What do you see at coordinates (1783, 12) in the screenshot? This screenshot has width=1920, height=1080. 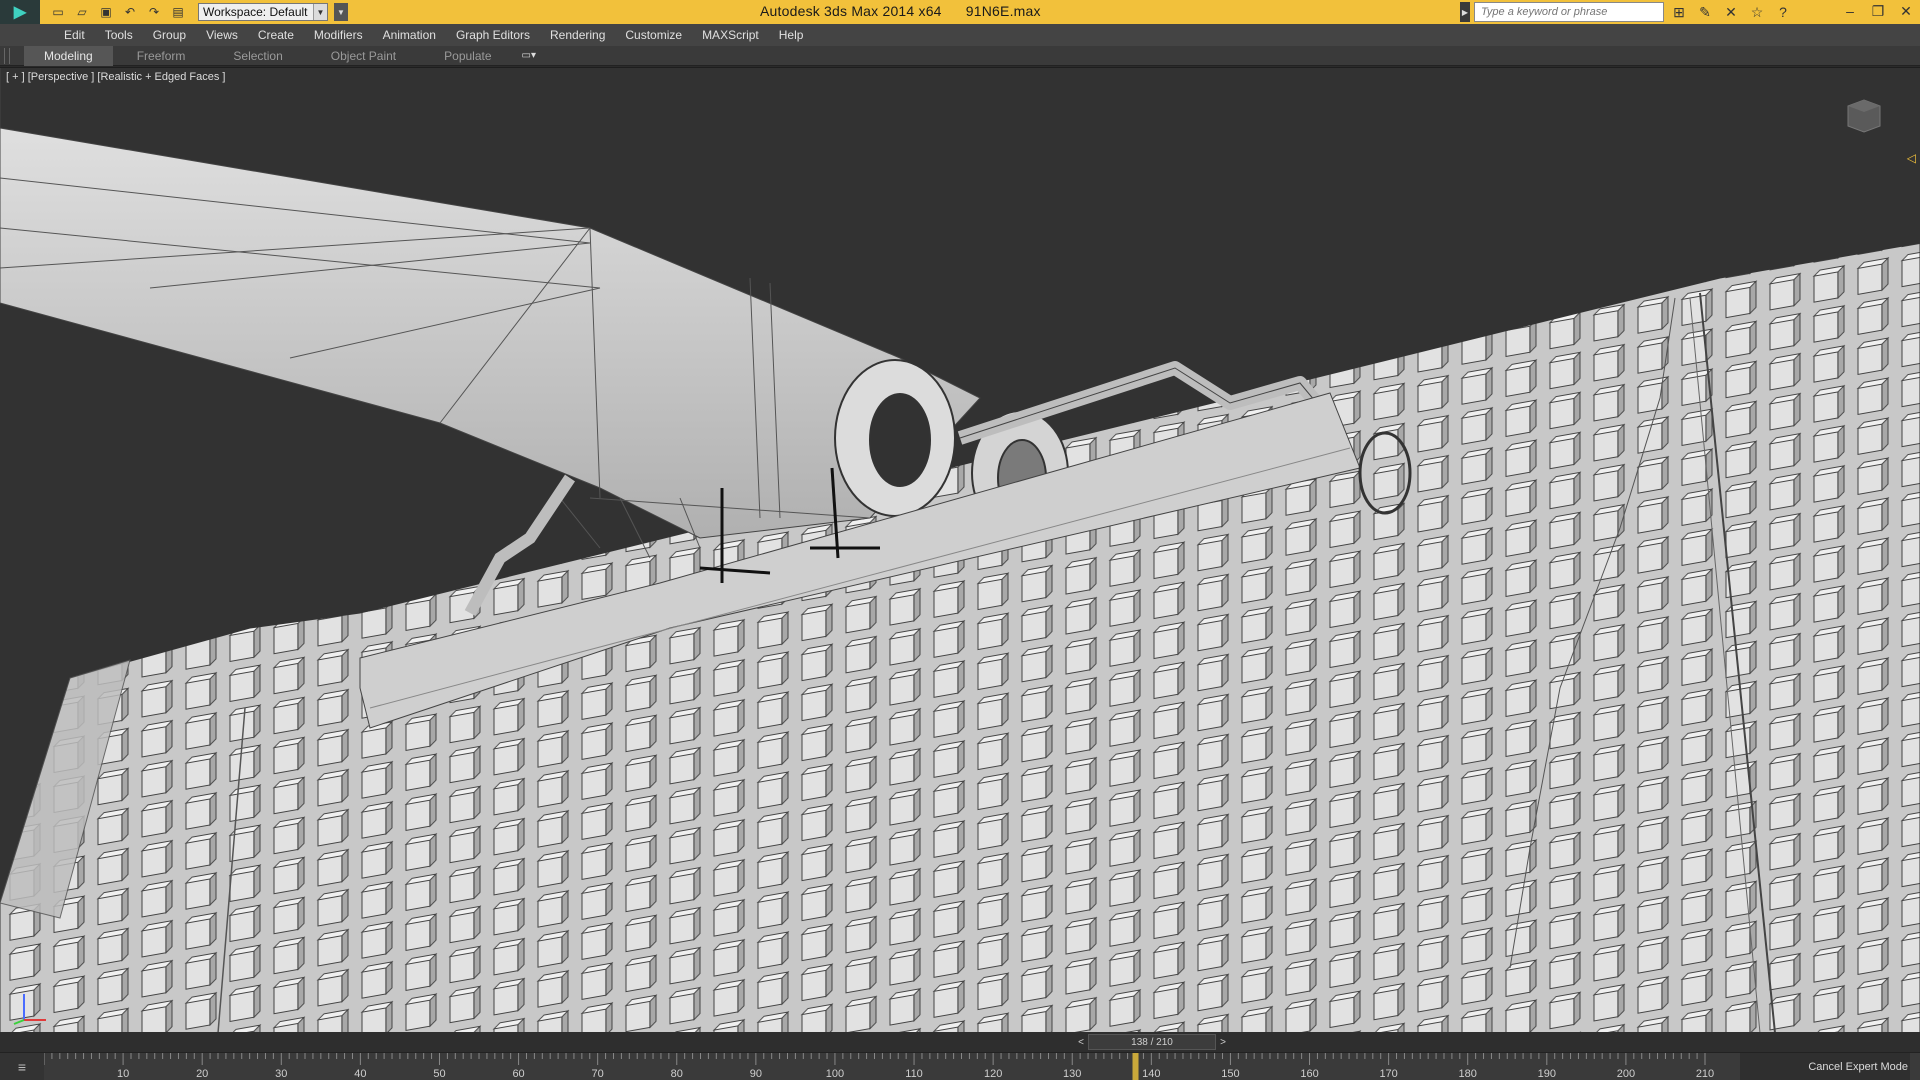 I see `help-icon: ?` at bounding box center [1783, 12].